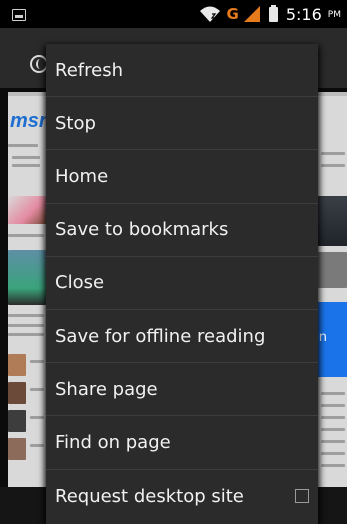 The width and height of the screenshot is (347, 524). What do you see at coordinates (149, 496) in the screenshot?
I see `menu-item-label: Request desktop site` at bounding box center [149, 496].